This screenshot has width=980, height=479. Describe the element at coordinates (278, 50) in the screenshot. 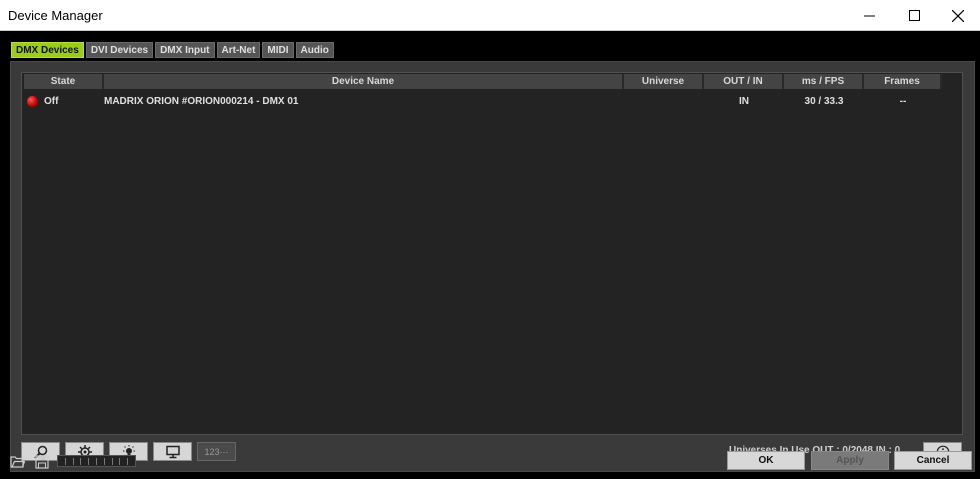

I see `tab-midi: MIDI` at that location.